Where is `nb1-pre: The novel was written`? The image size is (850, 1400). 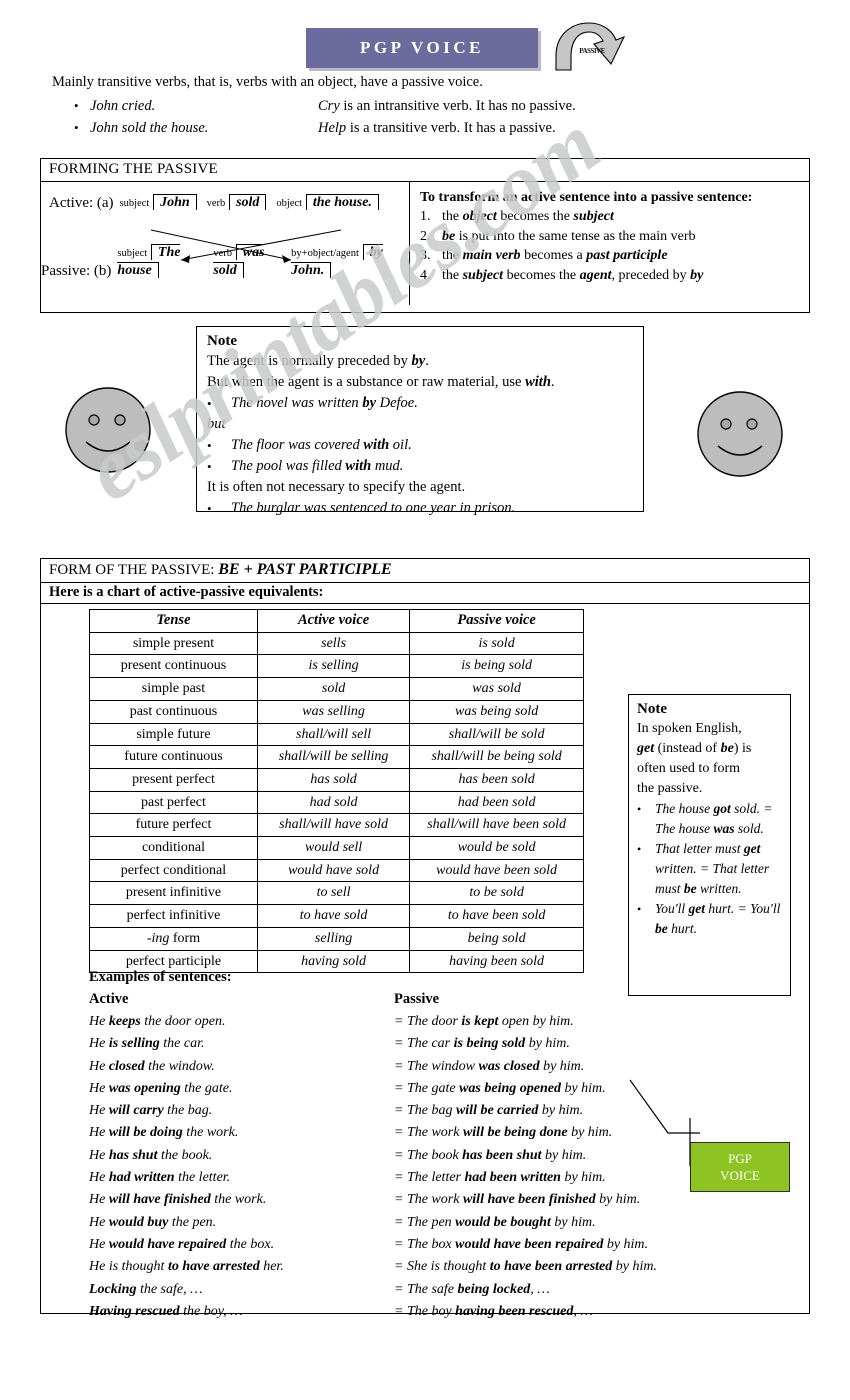
nb1-pre: The novel was written is located at coordinates (297, 403).